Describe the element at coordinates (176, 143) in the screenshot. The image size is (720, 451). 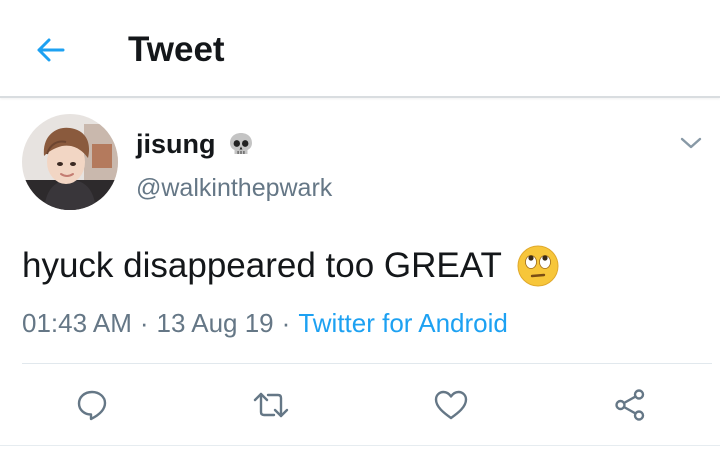
I see `display-name: jisung` at that location.